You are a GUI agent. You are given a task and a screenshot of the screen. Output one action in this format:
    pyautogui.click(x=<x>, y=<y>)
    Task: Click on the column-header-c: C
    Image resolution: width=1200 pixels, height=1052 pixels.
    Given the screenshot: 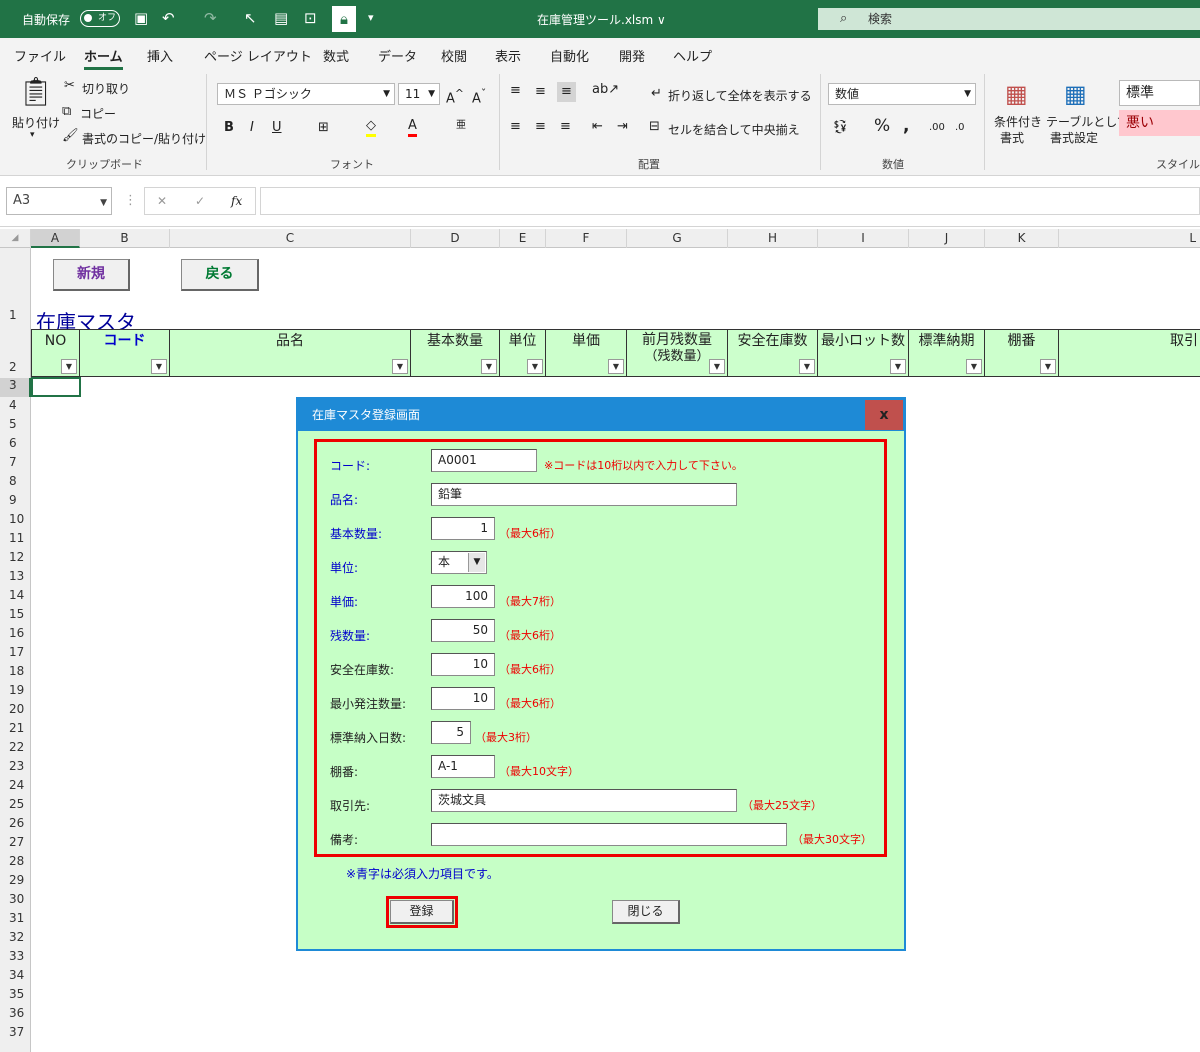 What is the action you would take?
    pyautogui.click(x=290, y=238)
    